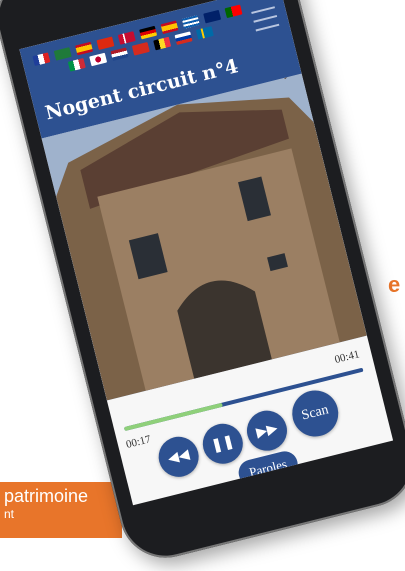 This screenshot has height=571, width=405. What do you see at coordinates (212, 16) in the screenshot?
I see `flag-uk` at bounding box center [212, 16].